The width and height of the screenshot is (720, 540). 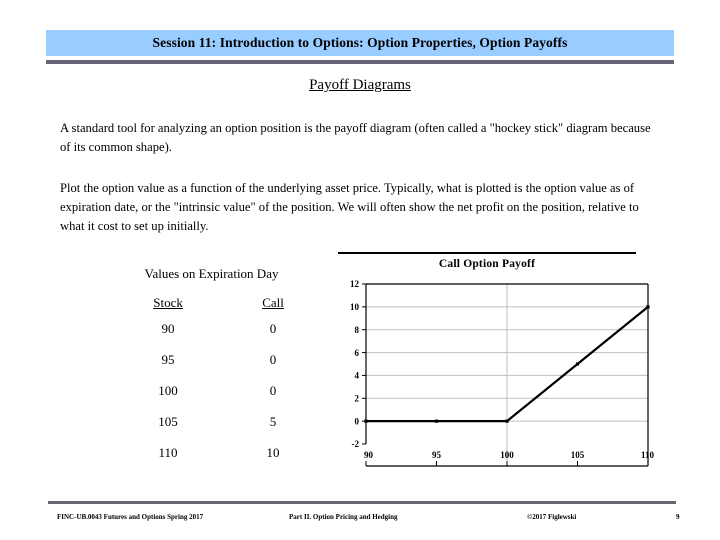 What do you see at coordinates (360, 62) in the screenshot?
I see `header-divider` at bounding box center [360, 62].